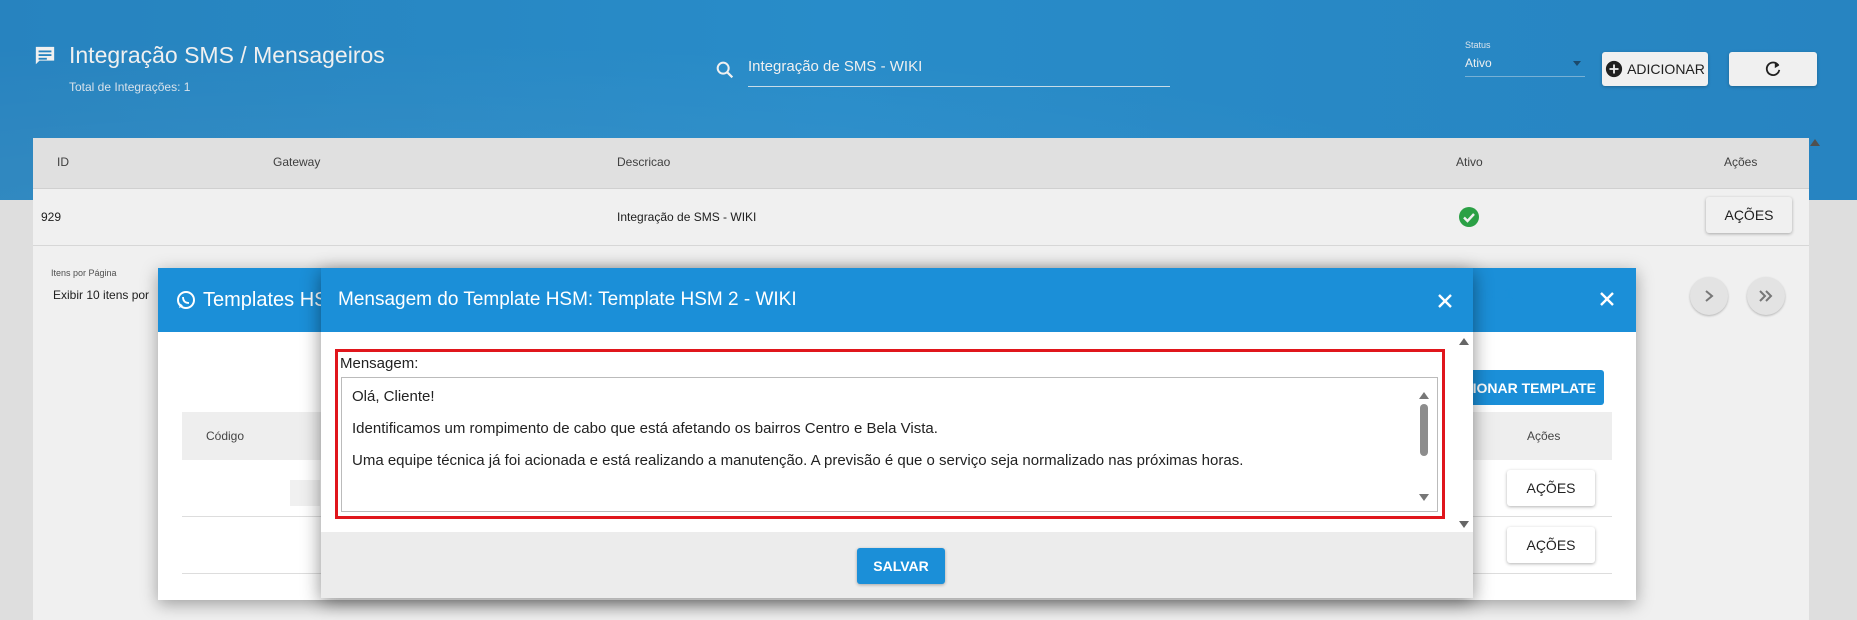 The height and width of the screenshot is (620, 1857). I want to click on textarea-scroll-thumb, so click(1424, 430).